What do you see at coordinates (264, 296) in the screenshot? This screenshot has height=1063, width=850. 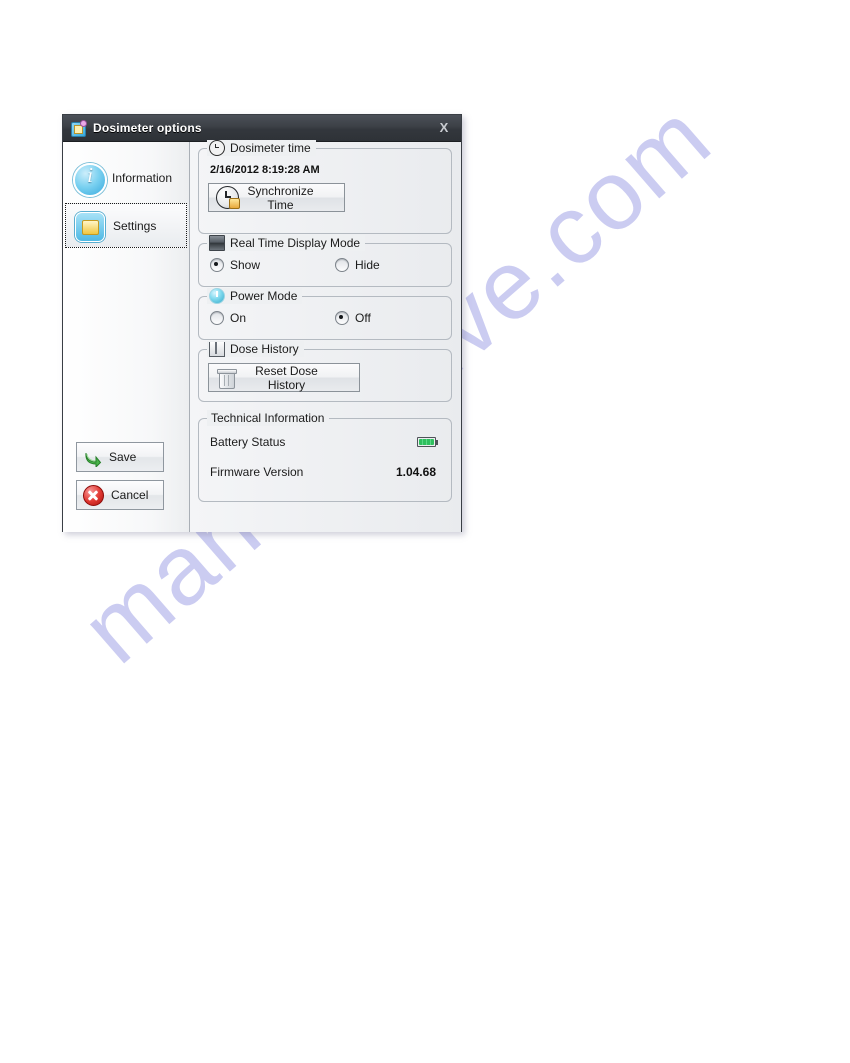 I see `group-label: Power Mode` at bounding box center [264, 296].